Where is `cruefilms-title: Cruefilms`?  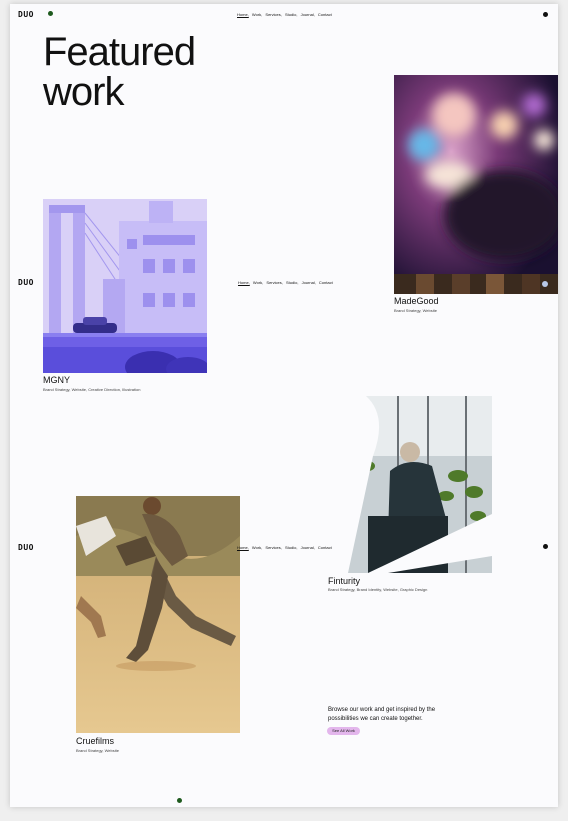
cruefilms-title: Cruefilms is located at coordinates (95, 741).